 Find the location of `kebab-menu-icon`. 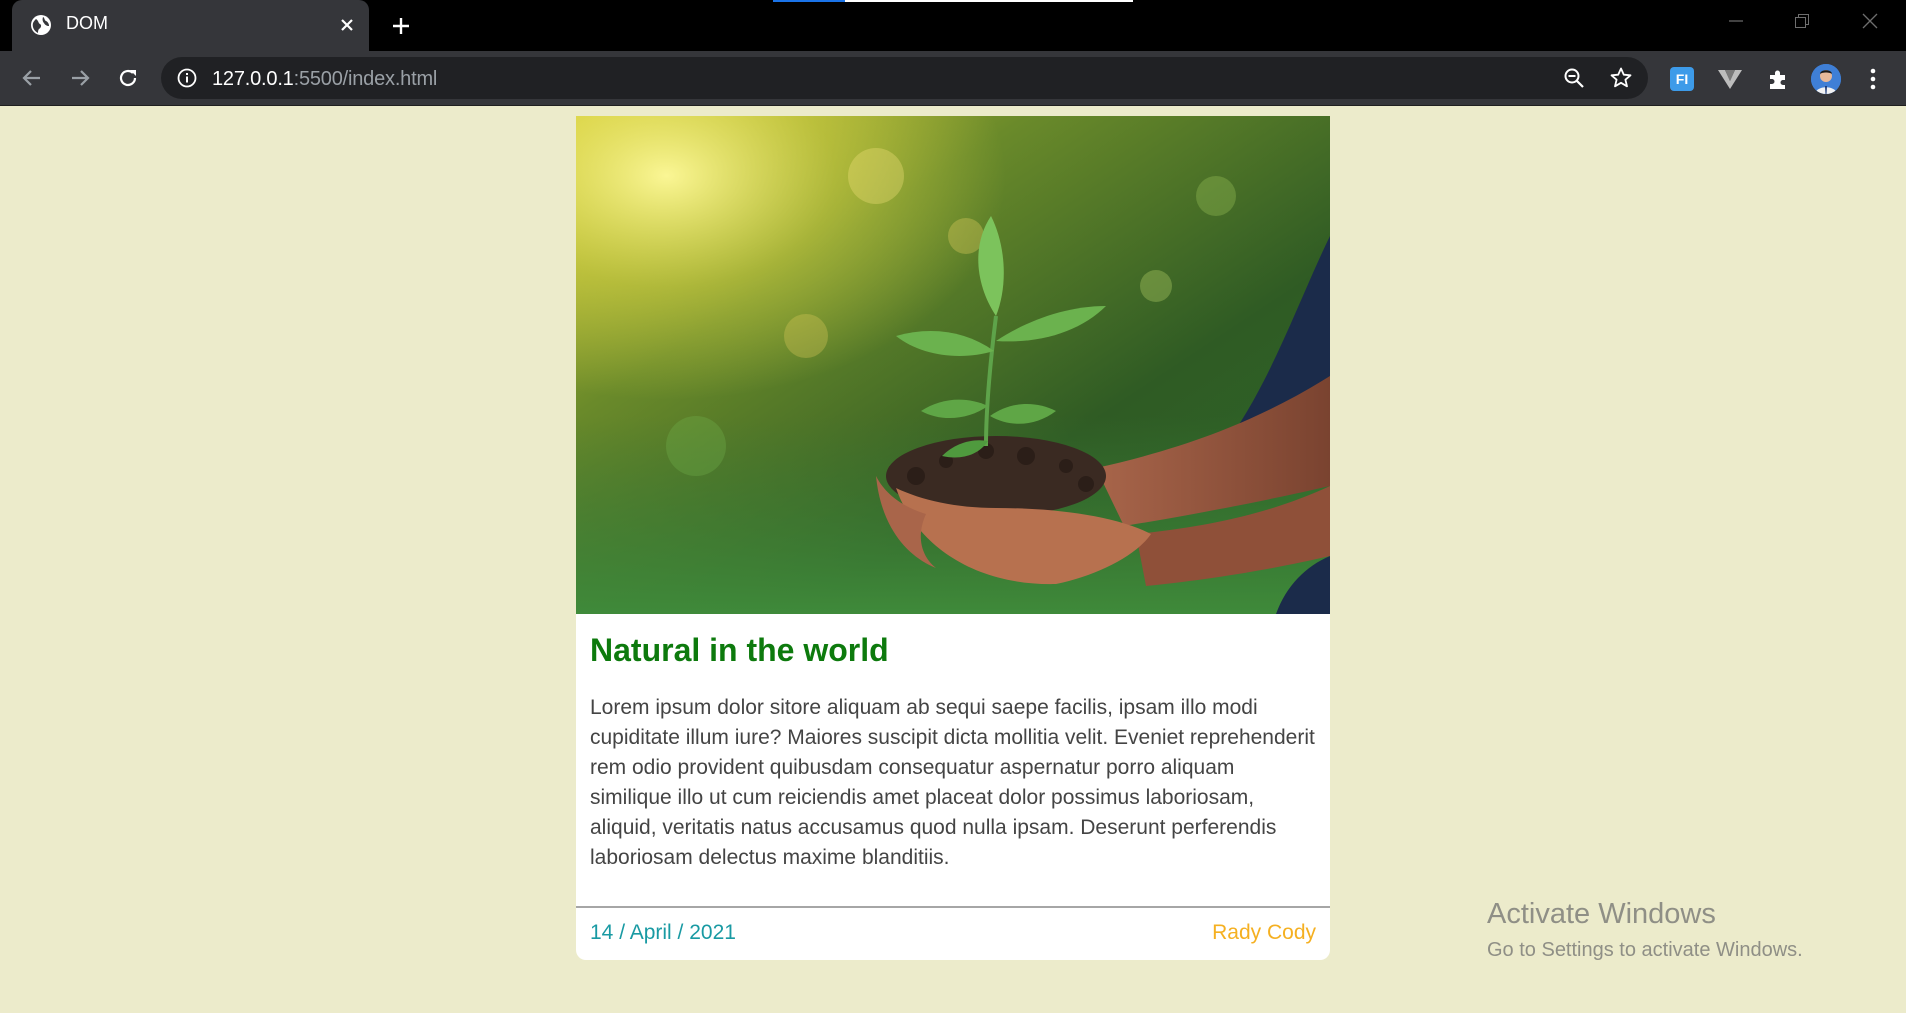

kebab-menu-icon is located at coordinates (1873, 79).